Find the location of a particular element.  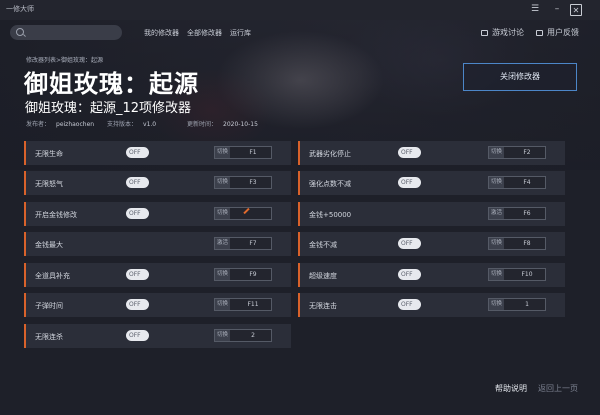

cheat-row: 子弹时间 OFF 切换 F11 is located at coordinates (157, 305).